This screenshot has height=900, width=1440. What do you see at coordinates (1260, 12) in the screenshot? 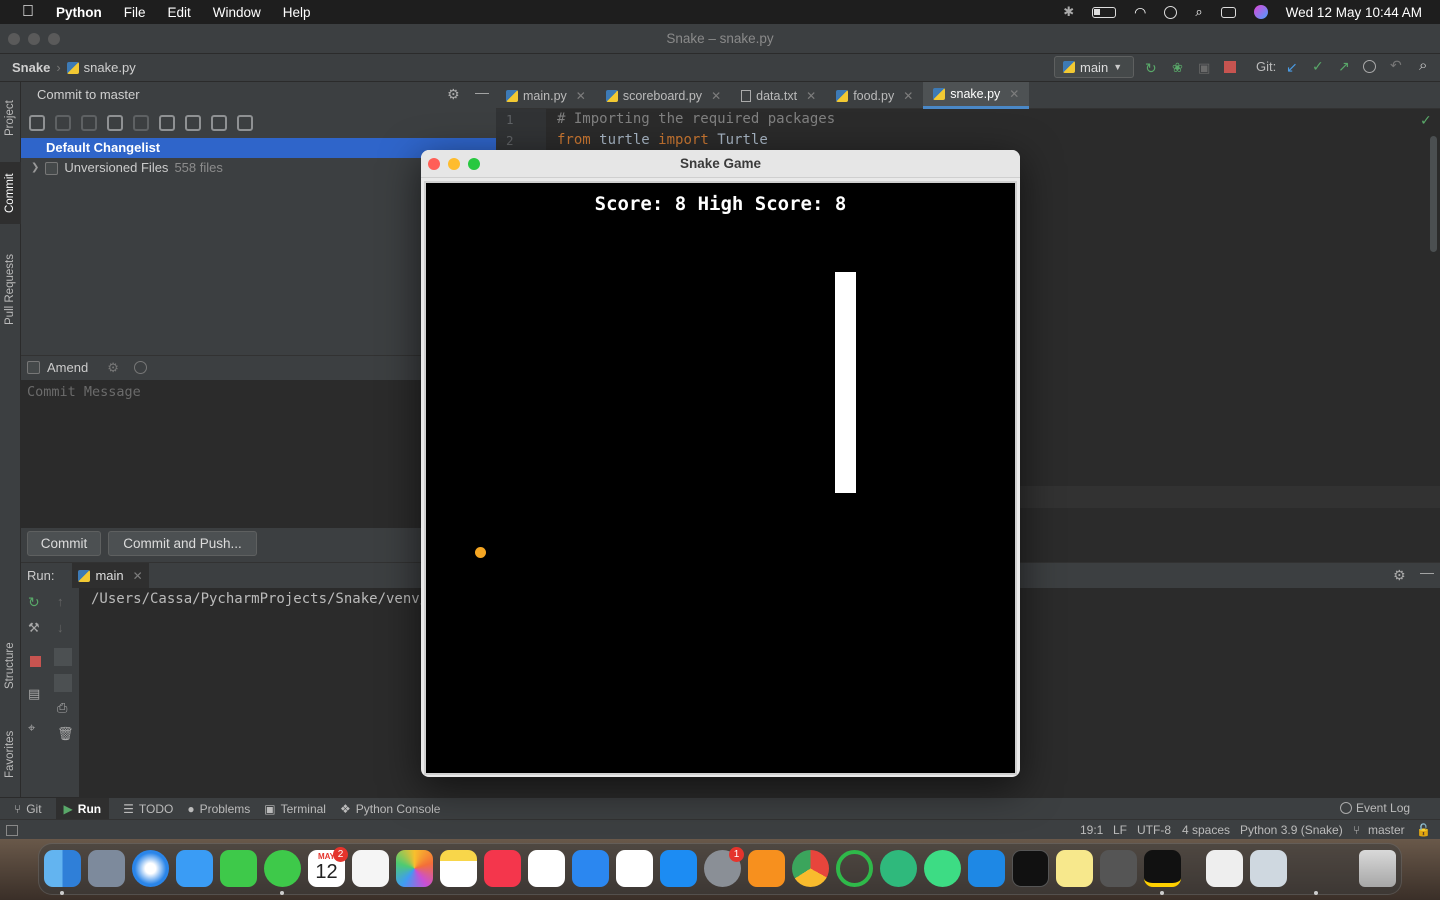
I see `siri-icon` at bounding box center [1260, 12].